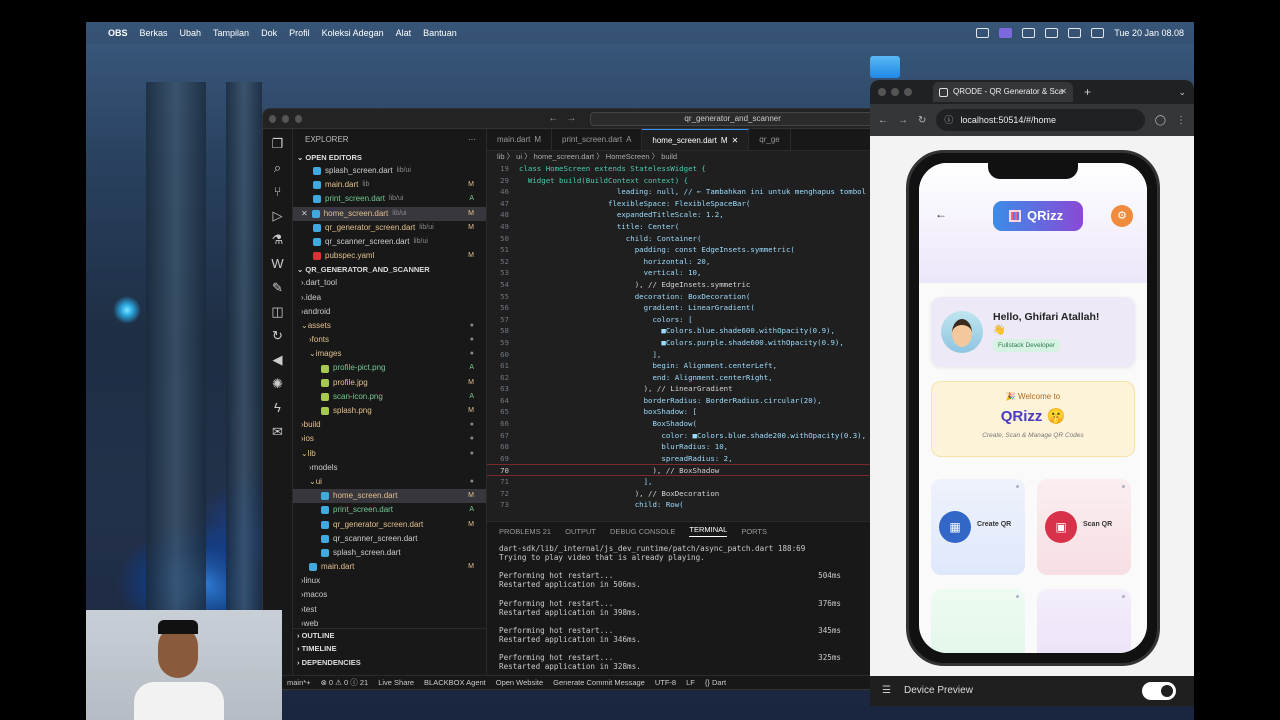 Image resolution: width=1280 pixels, height=720 pixels. Describe the element at coordinates (389, 326) in the screenshot. I see `folder-item: ⌄ assets ●` at that location.